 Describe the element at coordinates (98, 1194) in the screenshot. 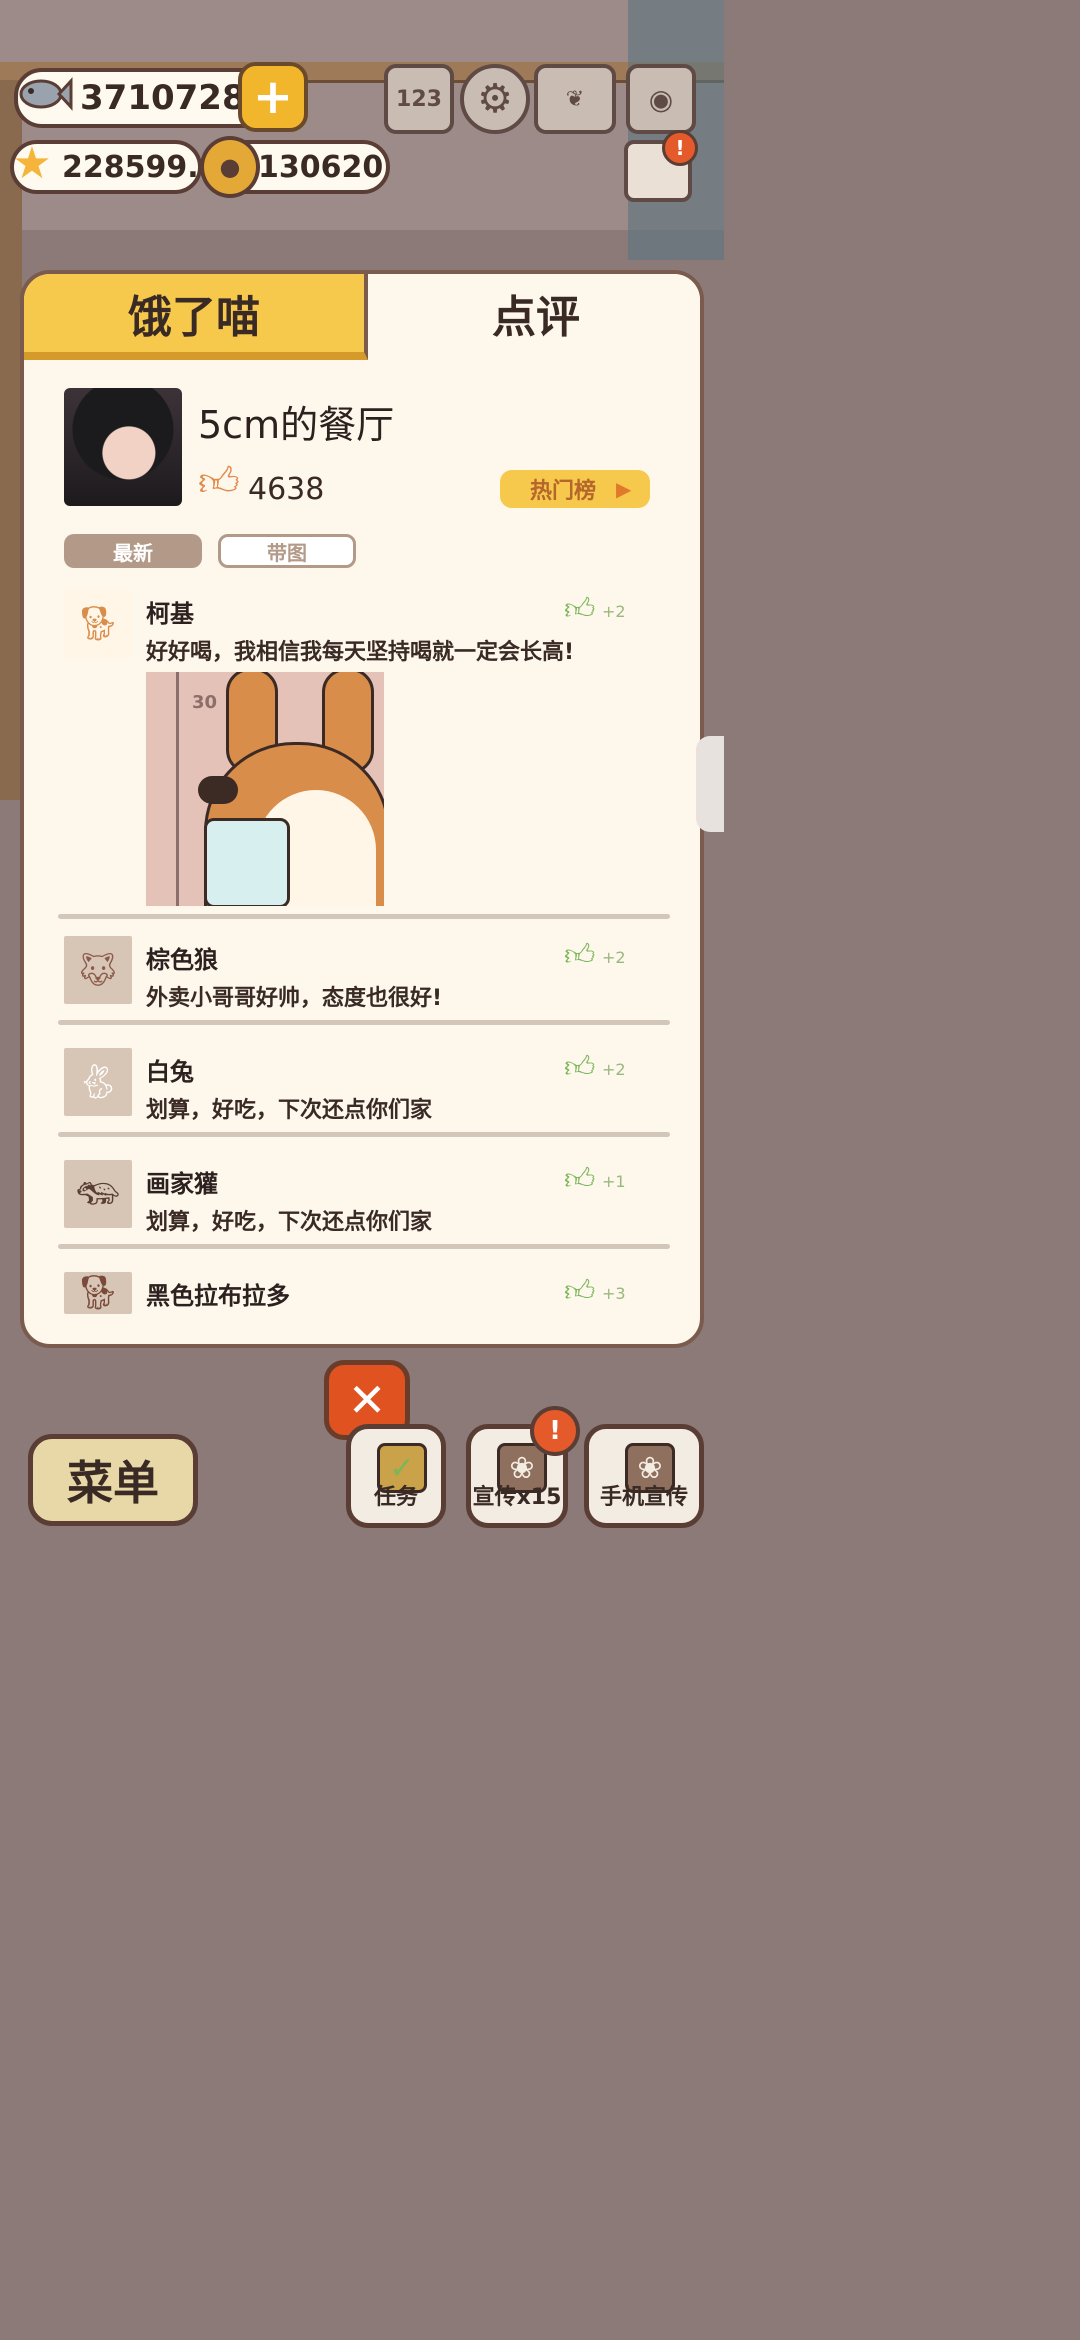

I see `badger-avatar: 🦡︎` at that location.